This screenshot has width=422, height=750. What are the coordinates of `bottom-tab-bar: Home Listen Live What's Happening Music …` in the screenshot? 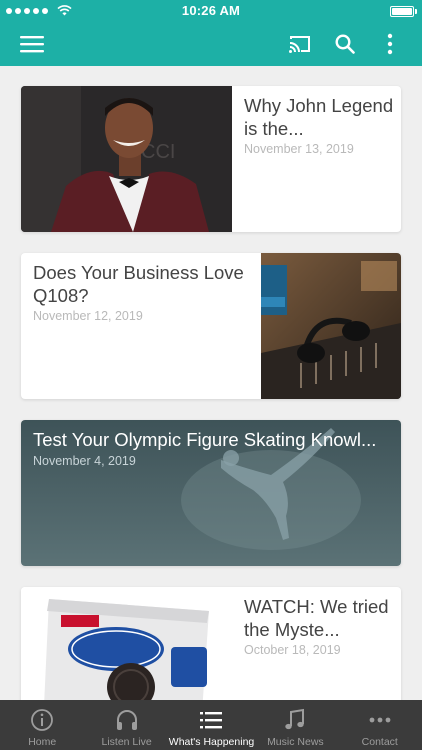 It's located at (211, 725).